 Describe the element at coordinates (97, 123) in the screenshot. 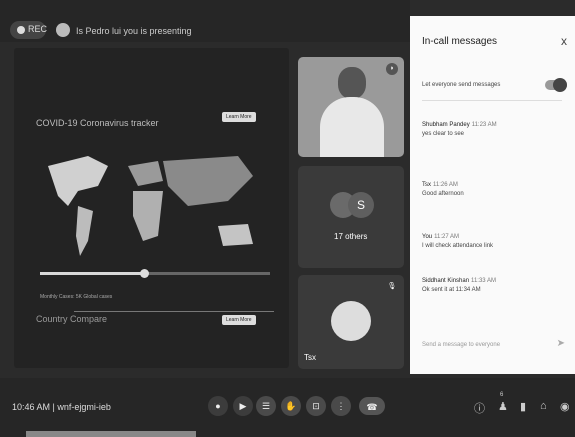

I see `share-title: COVID-19 Coronavirus tracker` at that location.